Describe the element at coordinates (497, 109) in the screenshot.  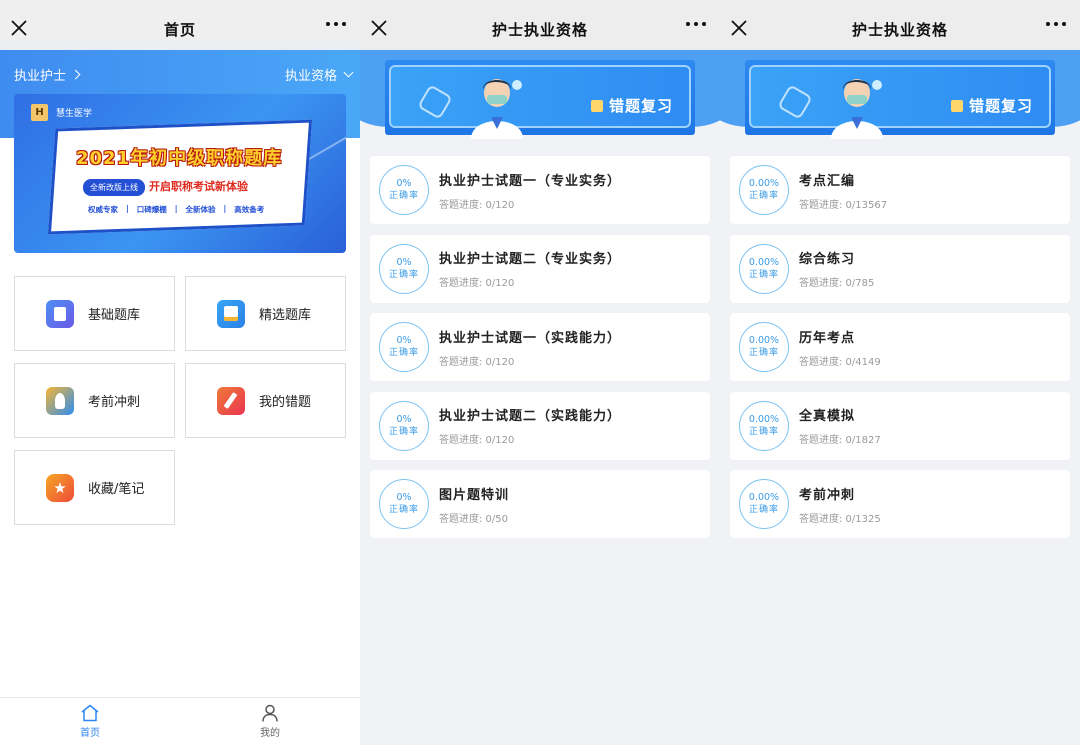
I see `doctor-illustration` at that location.